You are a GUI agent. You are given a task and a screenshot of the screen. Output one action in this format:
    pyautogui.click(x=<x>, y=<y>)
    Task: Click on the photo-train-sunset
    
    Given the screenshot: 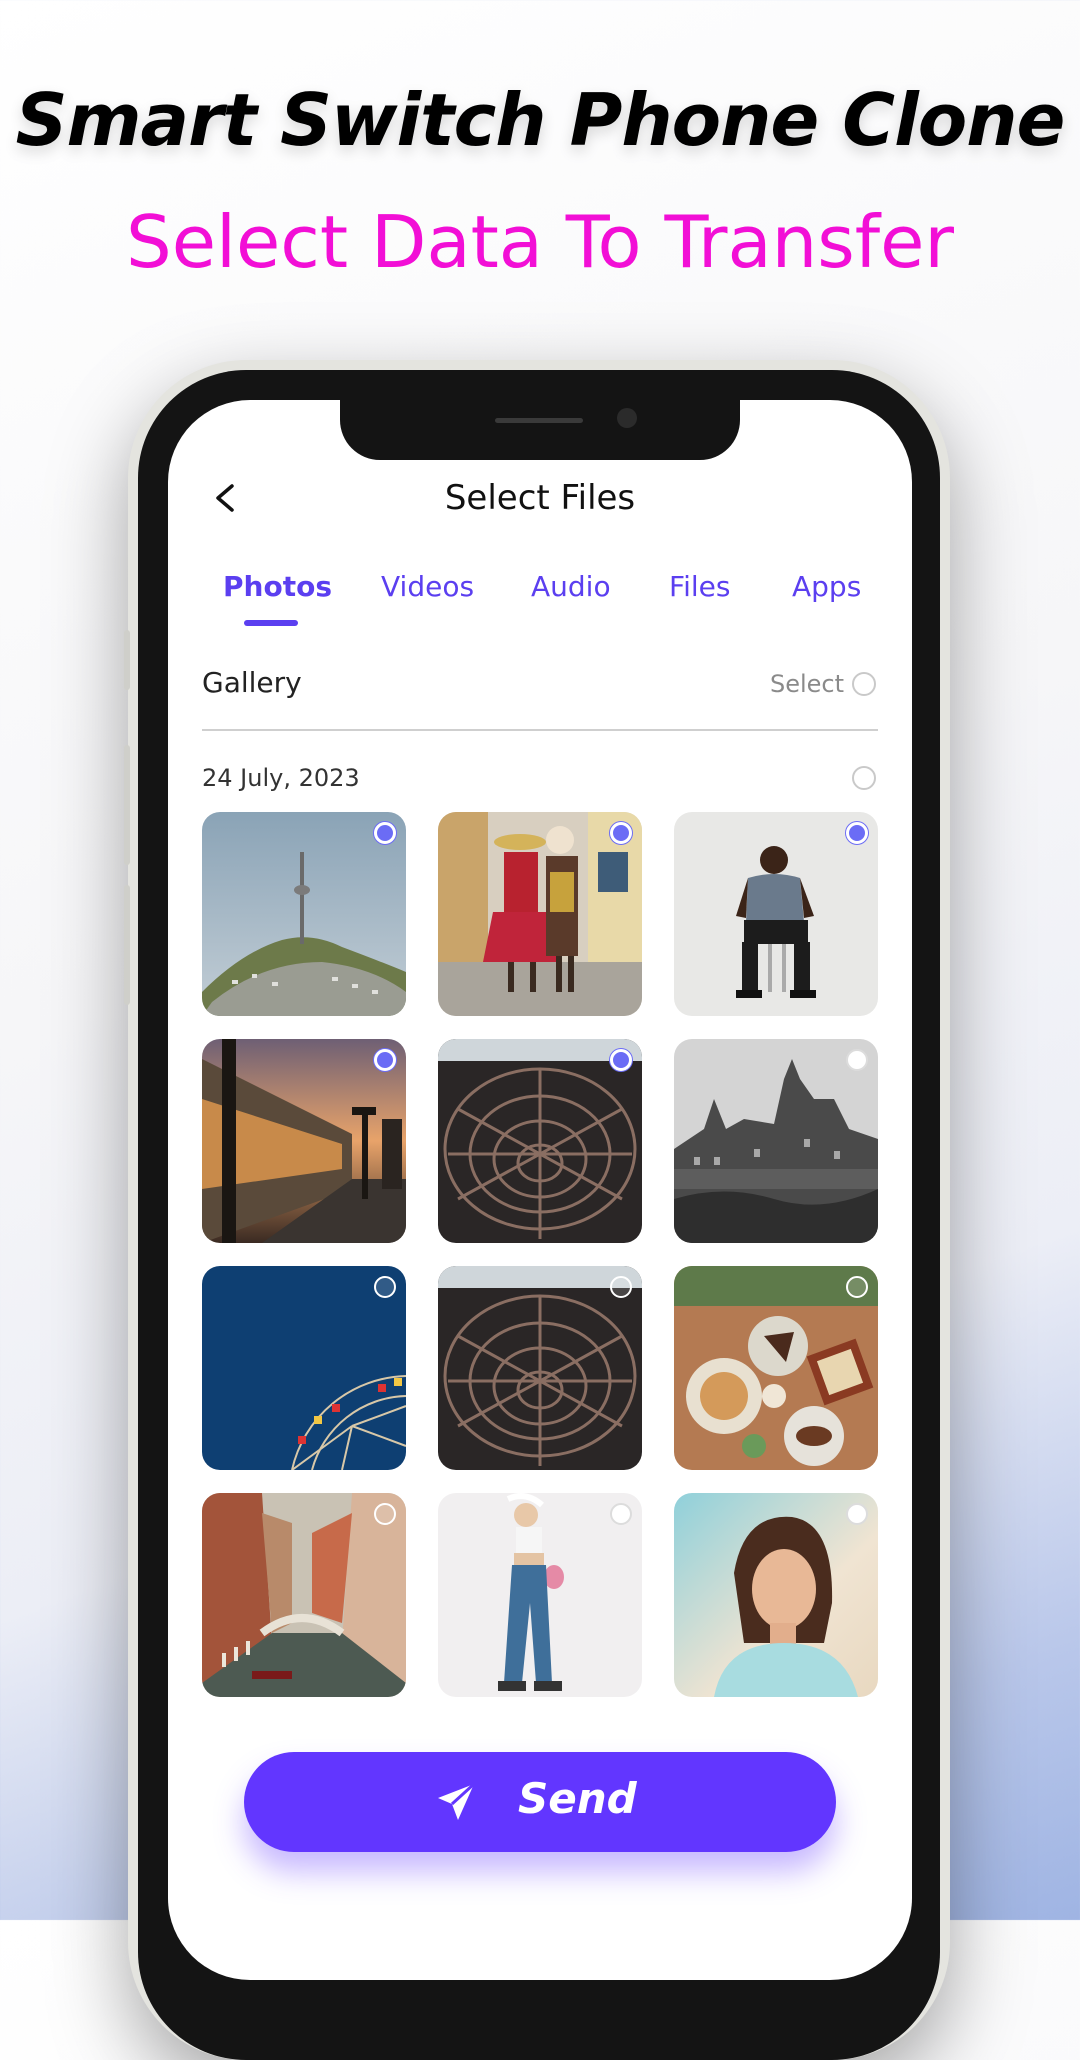 What is the action you would take?
    pyautogui.click(x=304, y=1141)
    